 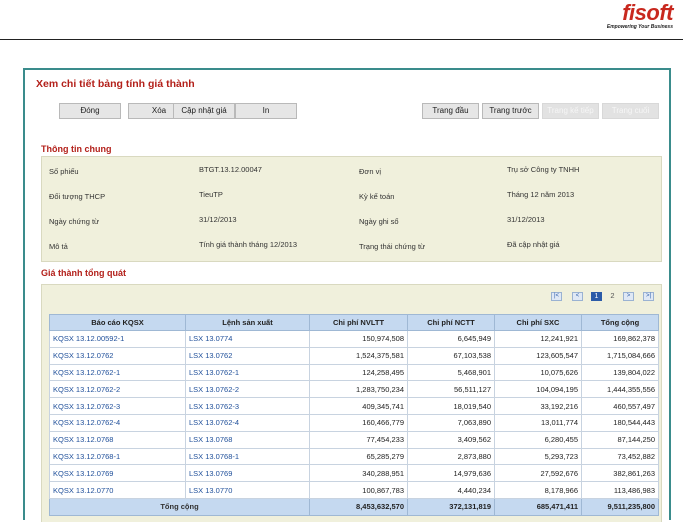 What do you see at coordinates (117, 389) in the screenshot?
I see `report-link: KQSX 13.12.0762-2` at bounding box center [117, 389].